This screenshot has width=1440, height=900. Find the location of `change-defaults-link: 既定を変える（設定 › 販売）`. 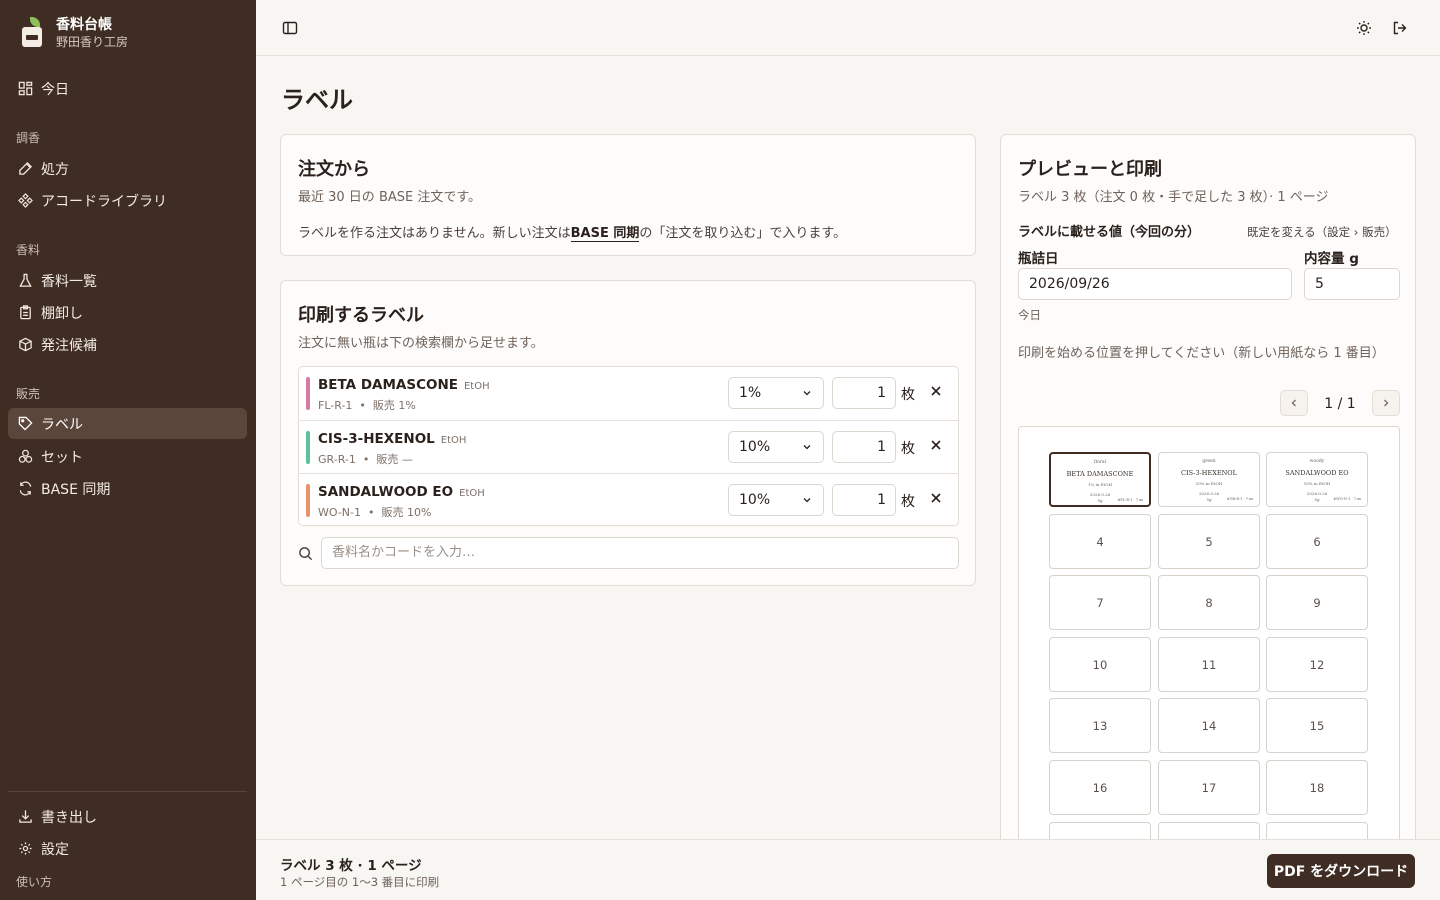

change-defaults-link: 既定を変える（設定 › 販売） is located at coordinates (1322, 232).